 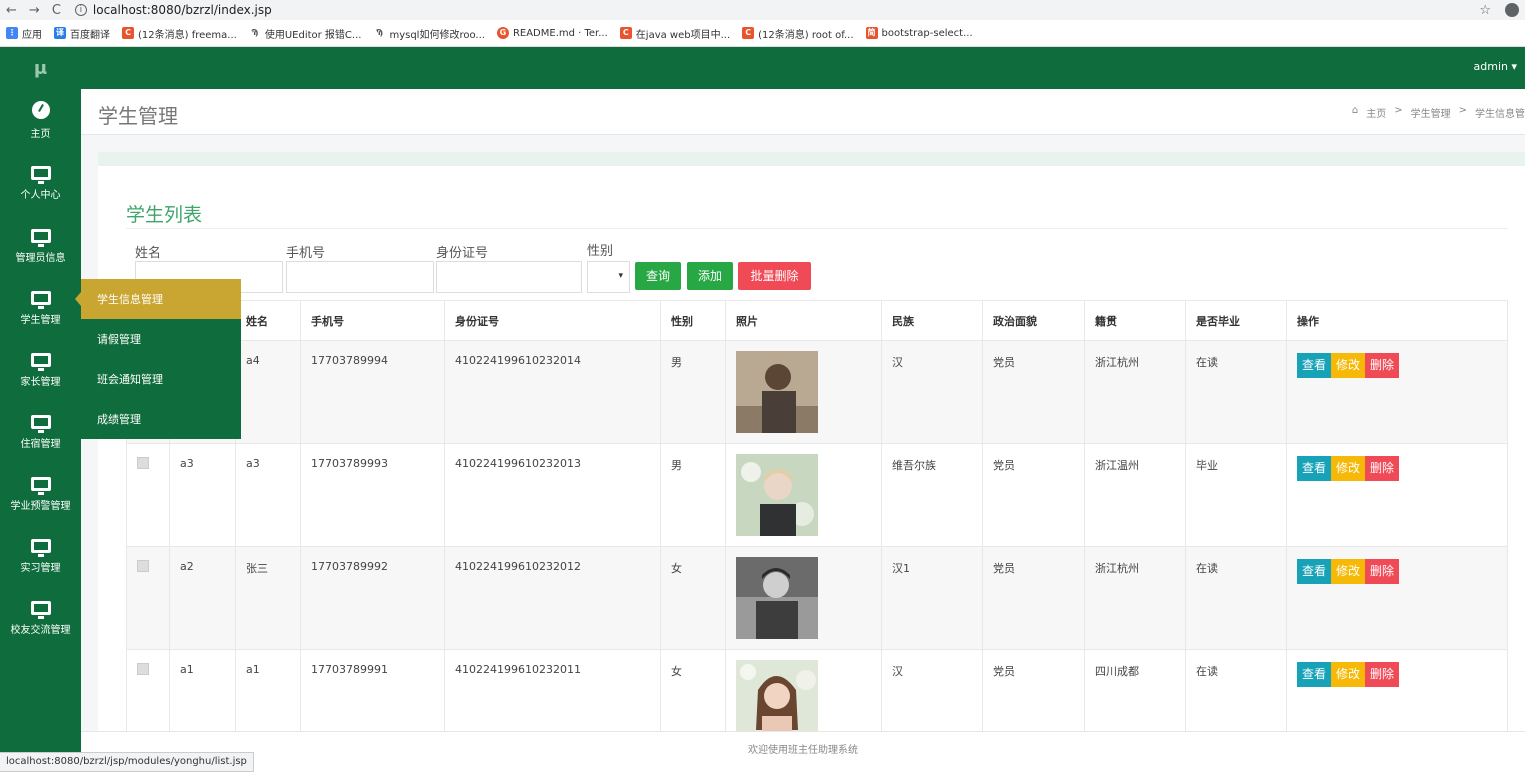 What do you see at coordinates (82, 33) in the screenshot?
I see `bookmark-item: 译百度翻译` at bounding box center [82, 33].